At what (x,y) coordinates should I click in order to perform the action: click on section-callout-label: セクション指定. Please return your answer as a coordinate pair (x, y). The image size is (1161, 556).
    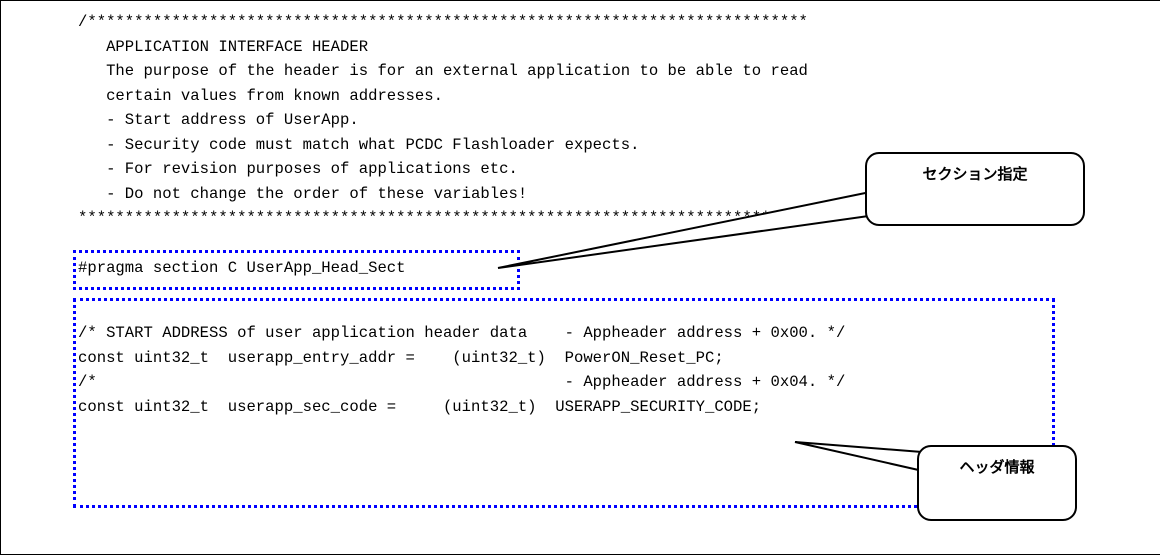
    Looking at the image, I should click on (975, 174).